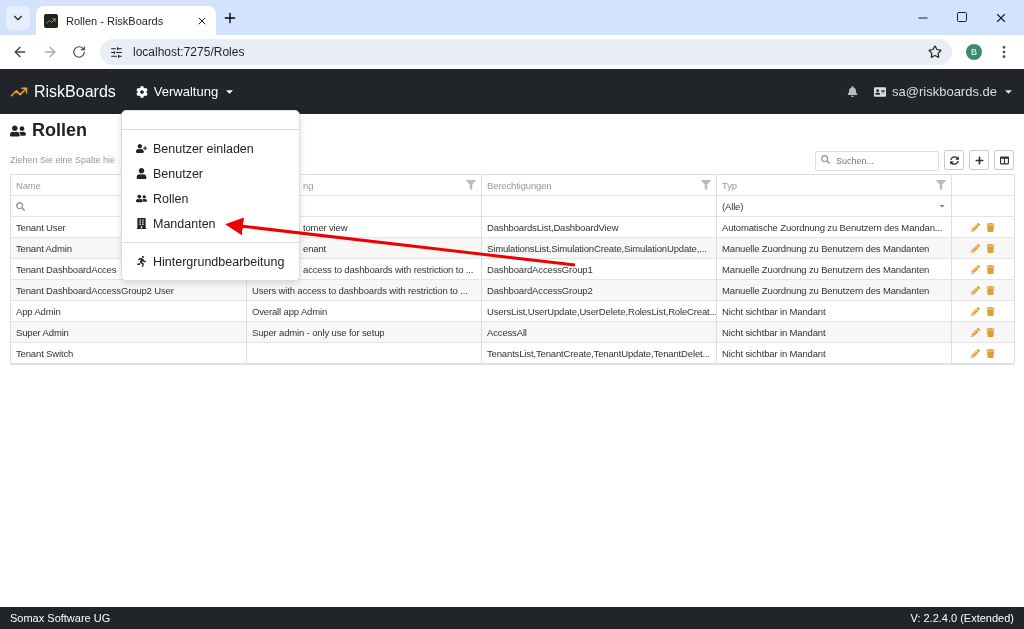 Image resolution: width=1024 pixels, height=629 pixels. Describe the element at coordinates (185, 91) in the screenshot. I see `nav-menu: Verwaltung` at that location.